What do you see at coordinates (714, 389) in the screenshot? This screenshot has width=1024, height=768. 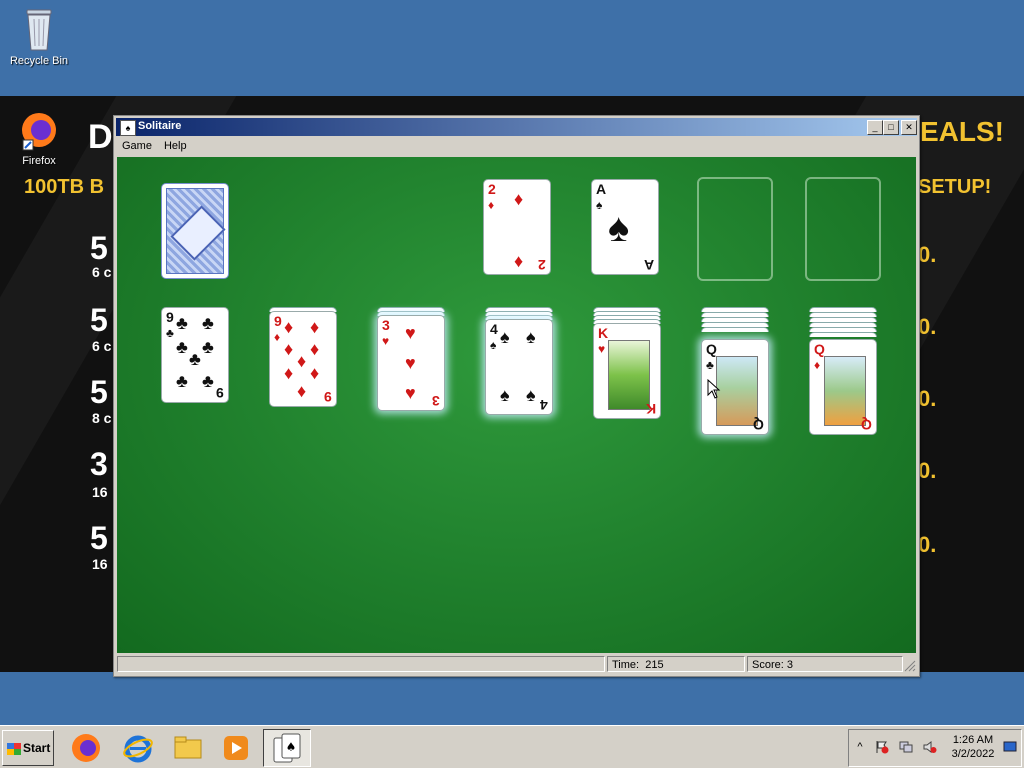 I see `mouse-cursor-icon` at bounding box center [714, 389].